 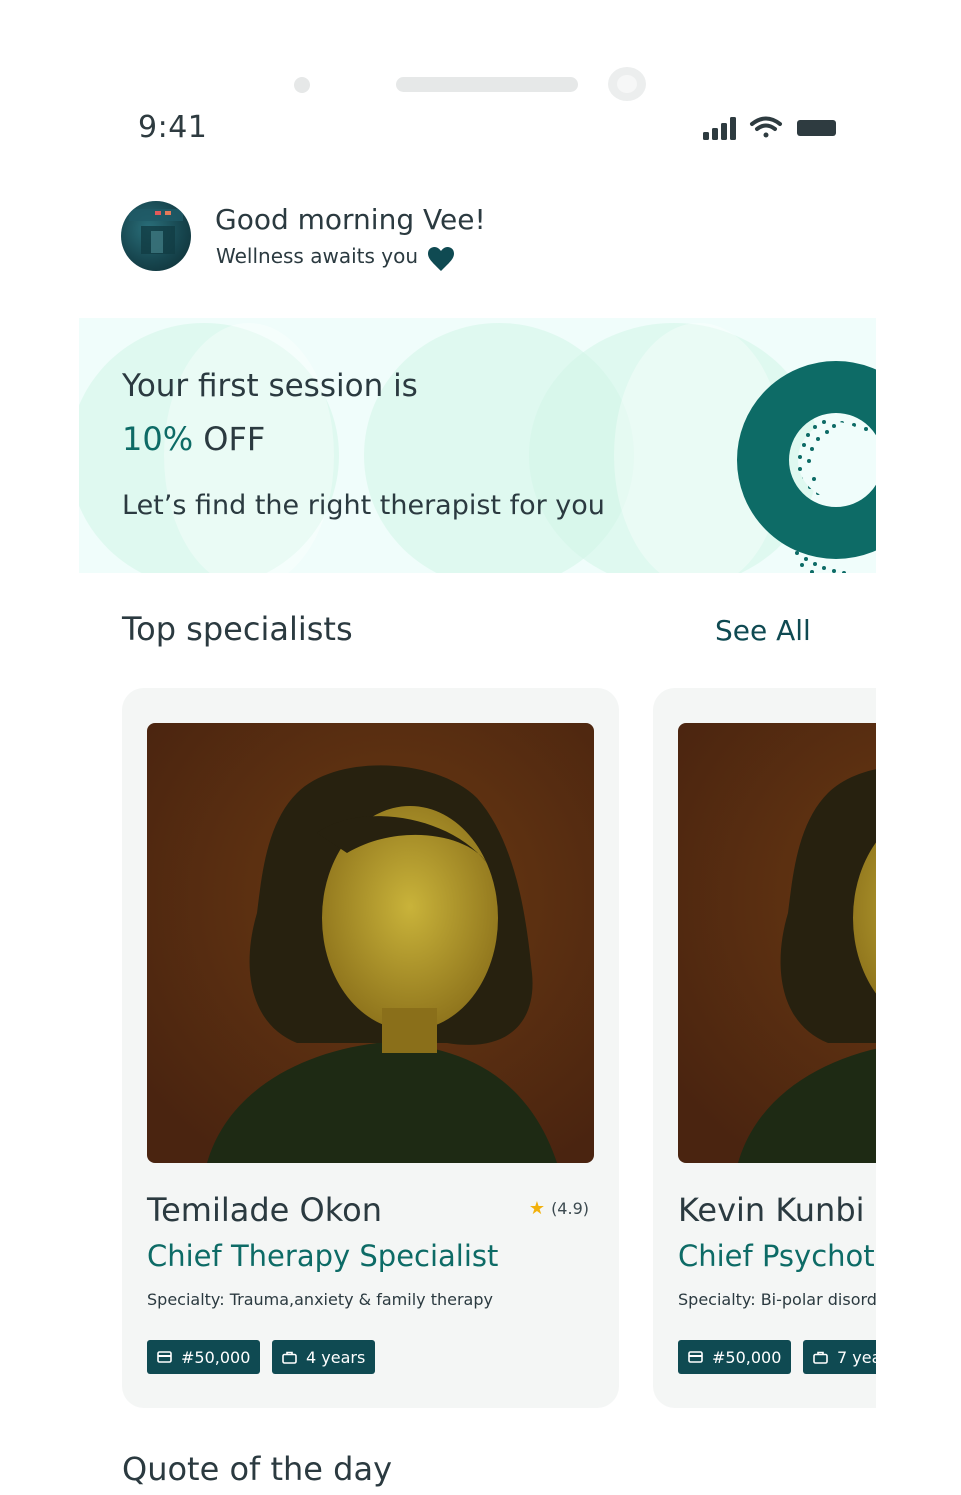 I want to click on promo-discount-suffix: OFF, so click(x=229, y=439).